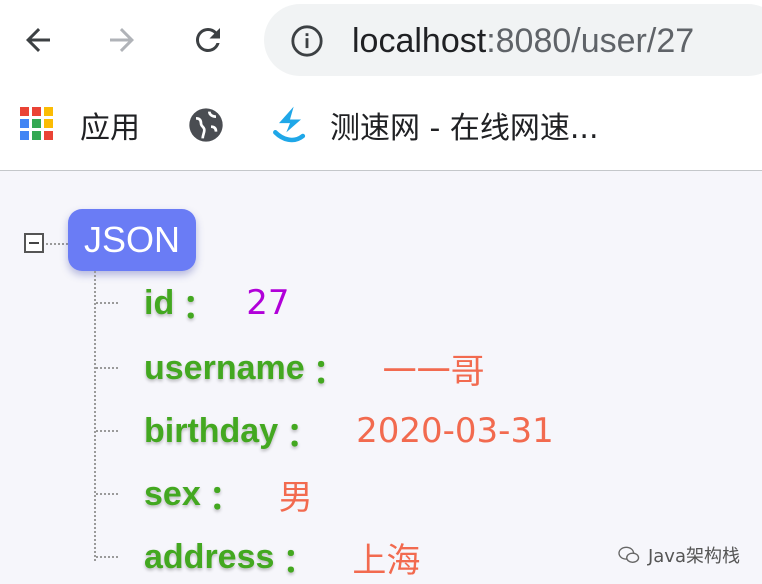 This screenshot has width=762, height=584. I want to click on arrow-left-icon, so click(38, 40).